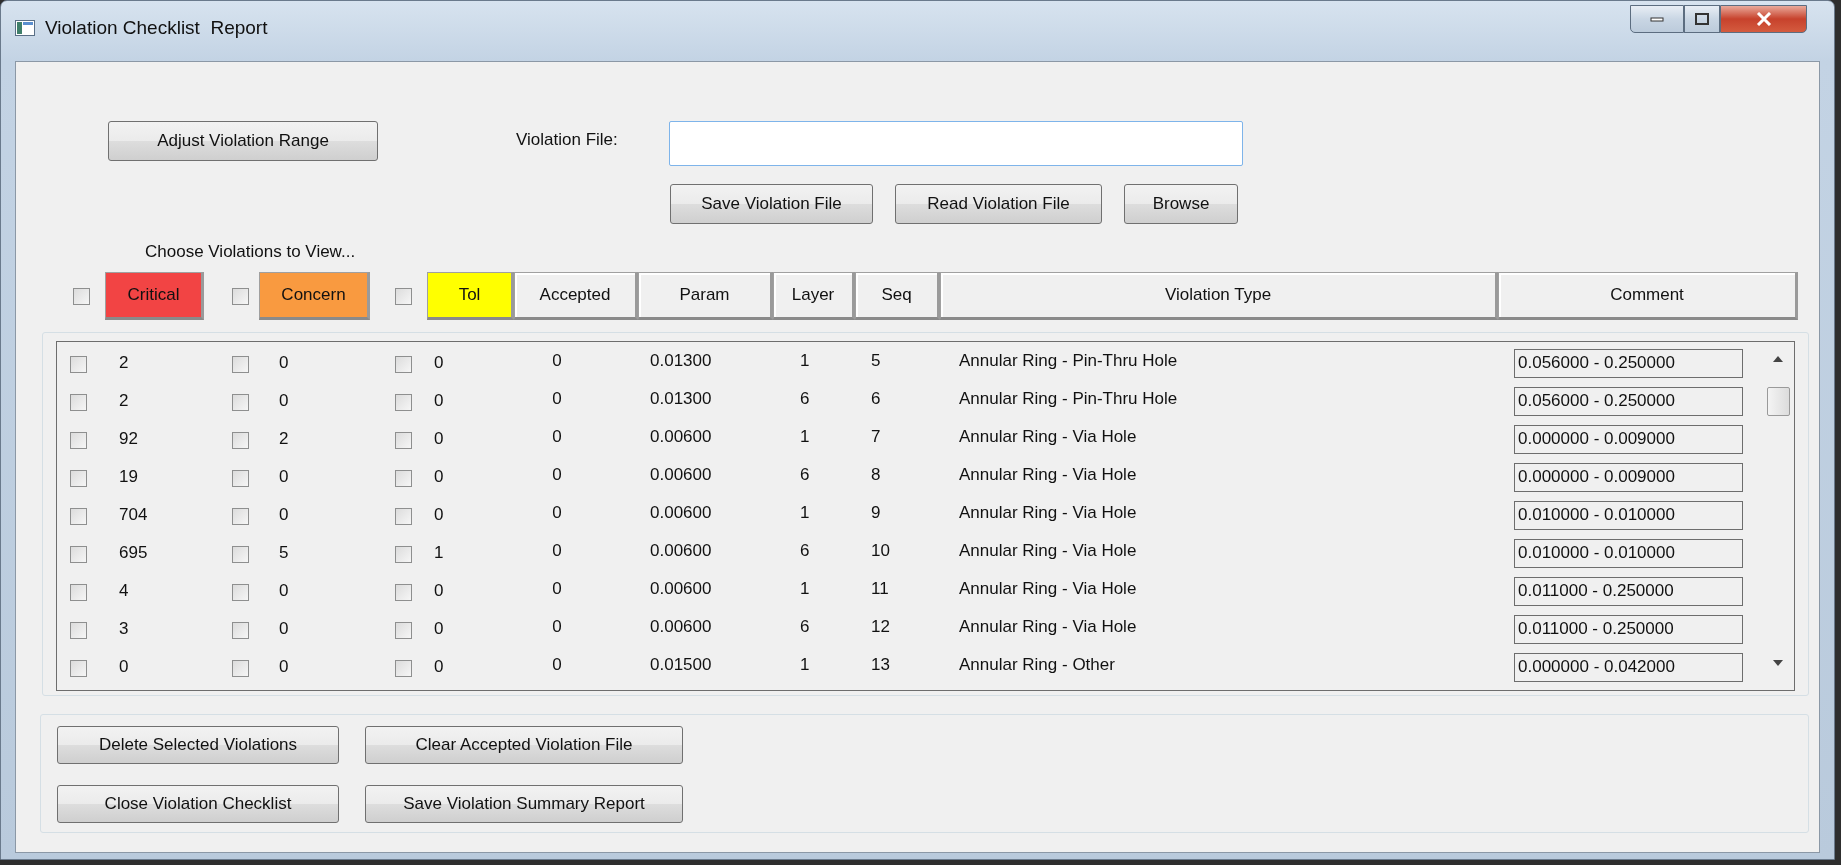 The width and height of the screenshot is (1841, 865). I want to click on maximize-button, so click(1702, 19).